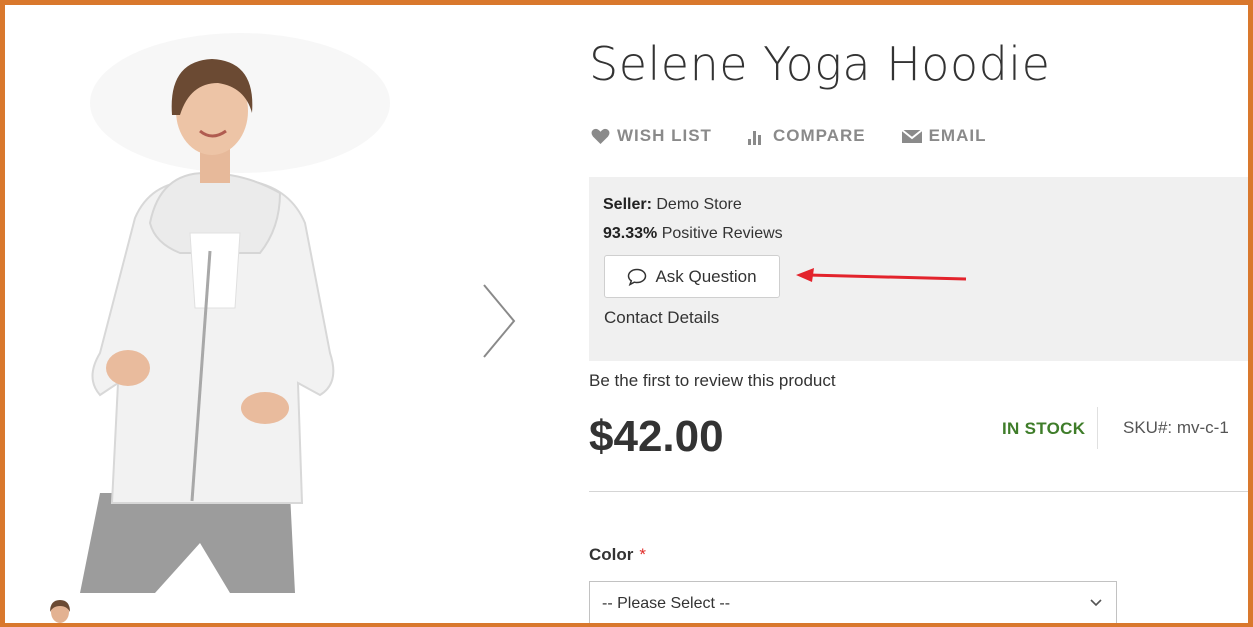 The width and height of the screenshot is (1253, 627). Describe the element at coordinates (664, 135) in the screenshot. I see `wishlist-label: WISH LIST` at that location.